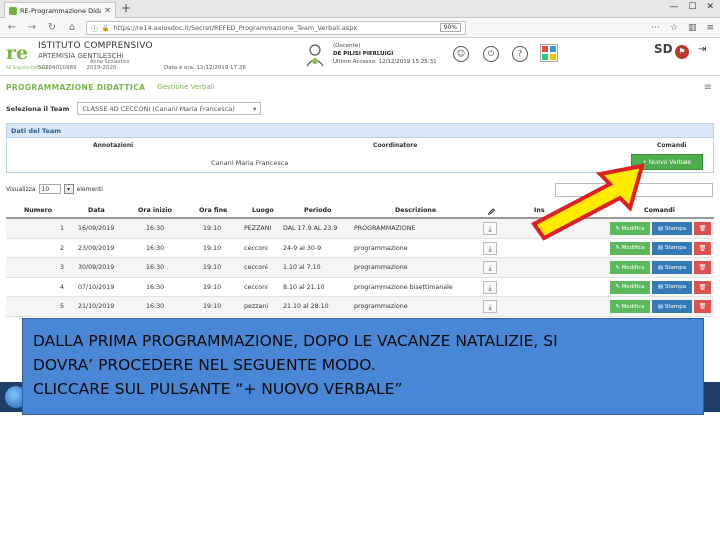 The height and width of the screenshot is (540, 720). I want to click on new-tab-icon: +, so click(126, 8).